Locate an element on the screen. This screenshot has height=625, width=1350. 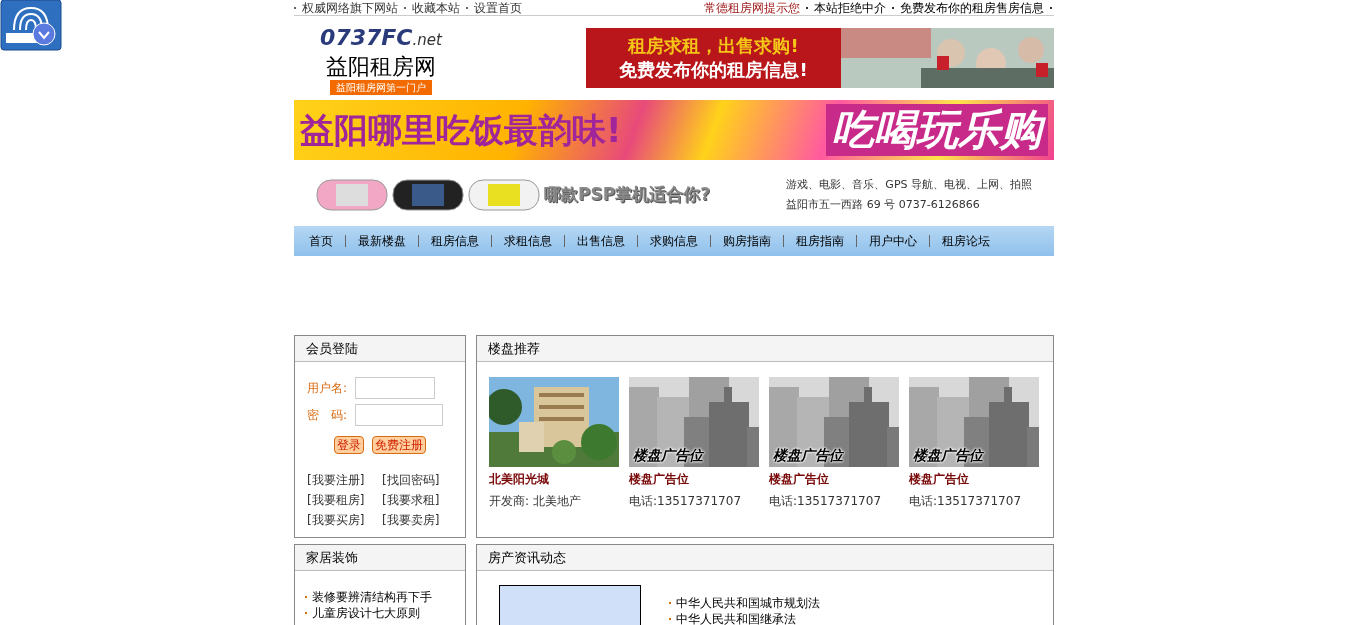
restaurant-banner: 益阳哪里吃饭最韵味! 吃喝玩乐购 is located at coordinates (674, 130).